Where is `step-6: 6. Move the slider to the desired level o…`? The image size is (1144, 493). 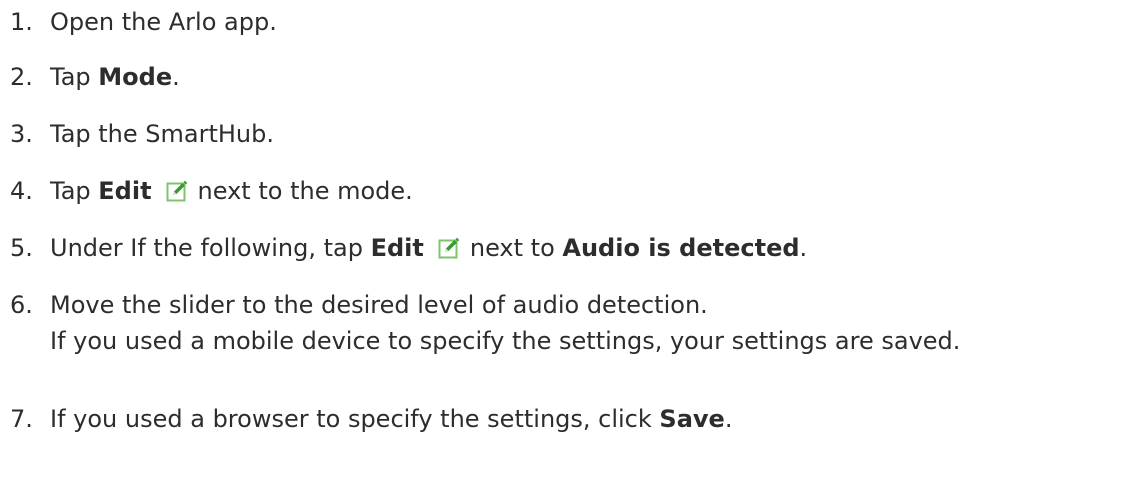
step-6: 6. Move the slider to the desired level o… is located at coordinates (485, 323).